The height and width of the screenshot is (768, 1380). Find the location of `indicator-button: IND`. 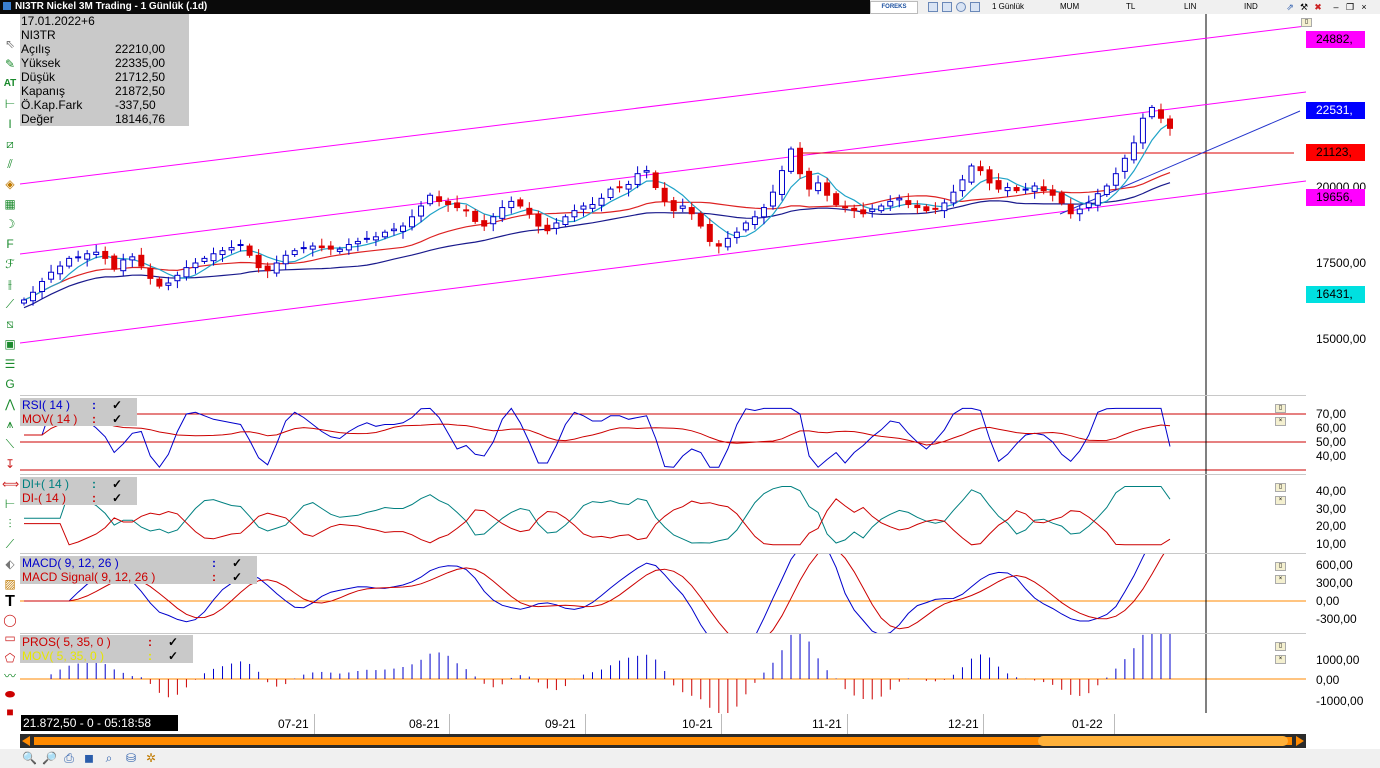

indicator-button: IND is located at coordinates (1251, 7).